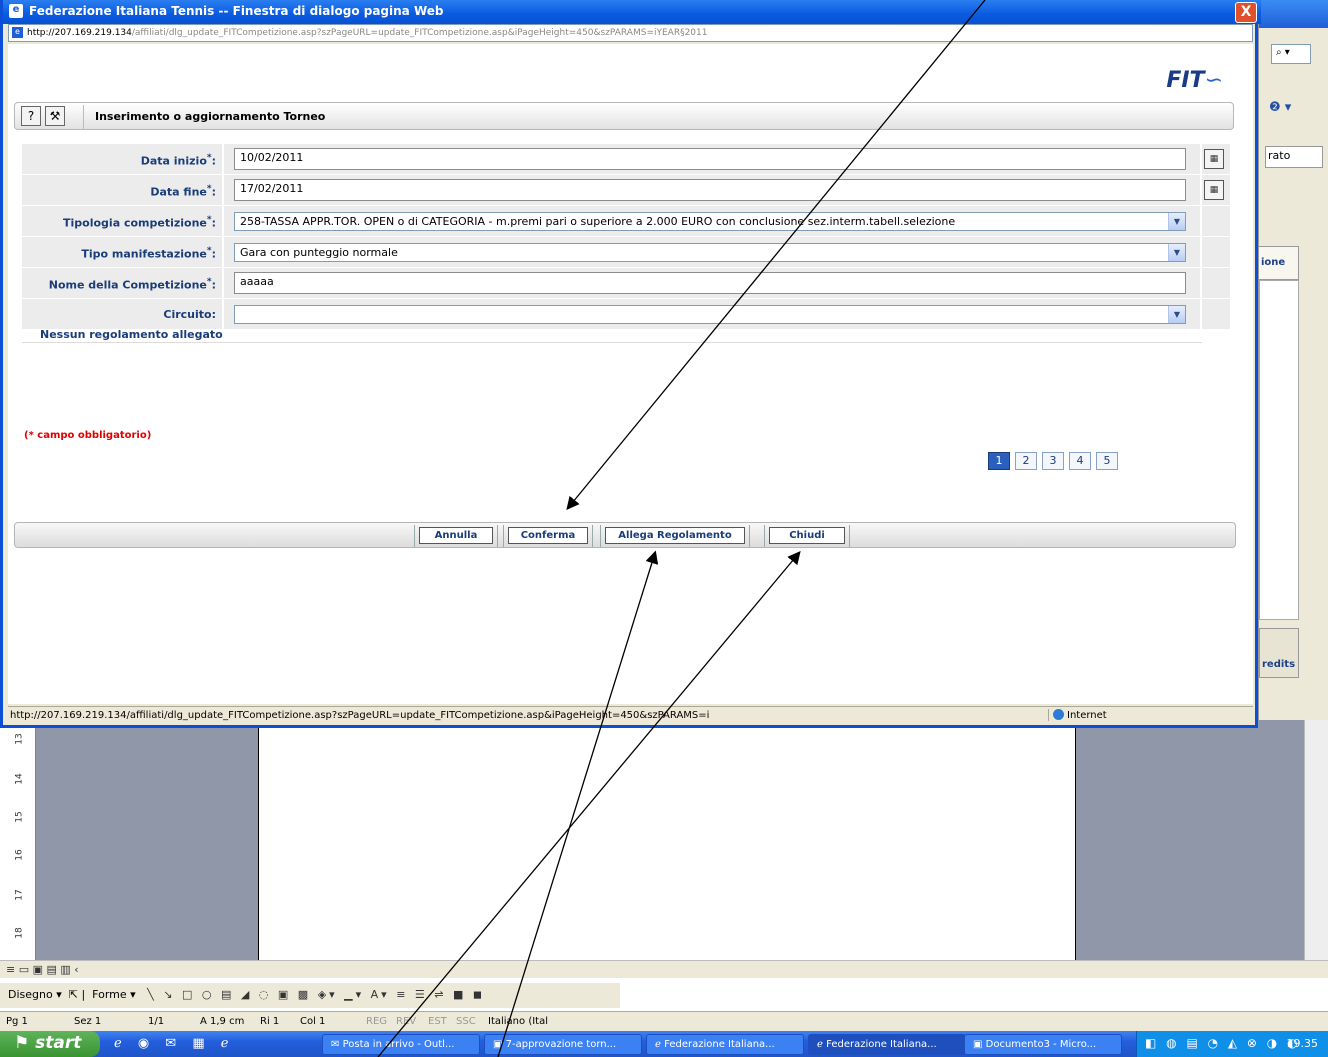  Describe the element at coordinates (31, 116) in the screenshot. I see `help-button: ?` at that location.